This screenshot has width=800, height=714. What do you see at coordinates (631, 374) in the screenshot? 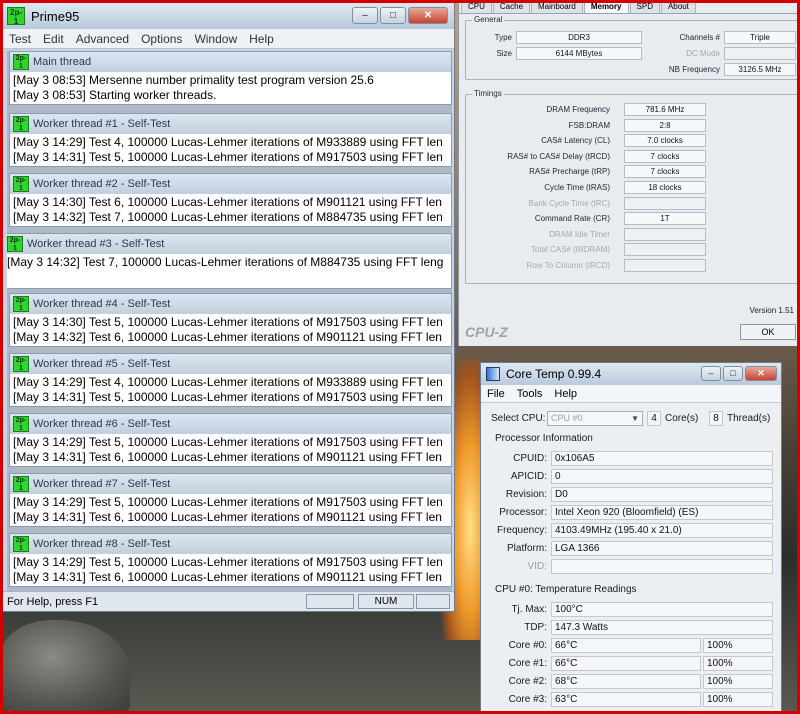
I see `coretemp-titlebar: Core Temp 0.99.4 – □ ✕` at bounding box center [631, 374].